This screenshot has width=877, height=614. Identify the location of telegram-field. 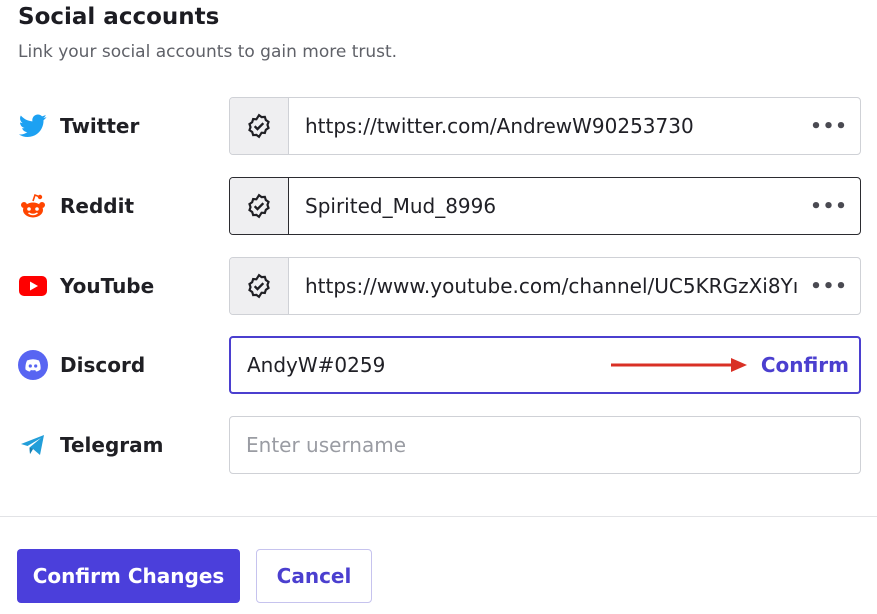
(545, 445).